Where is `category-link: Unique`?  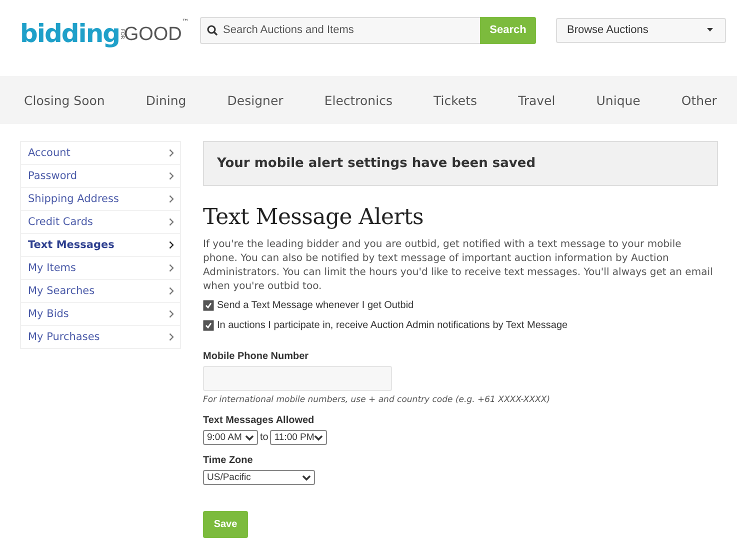 category-link: Unique is located at coordinates (618, 100).